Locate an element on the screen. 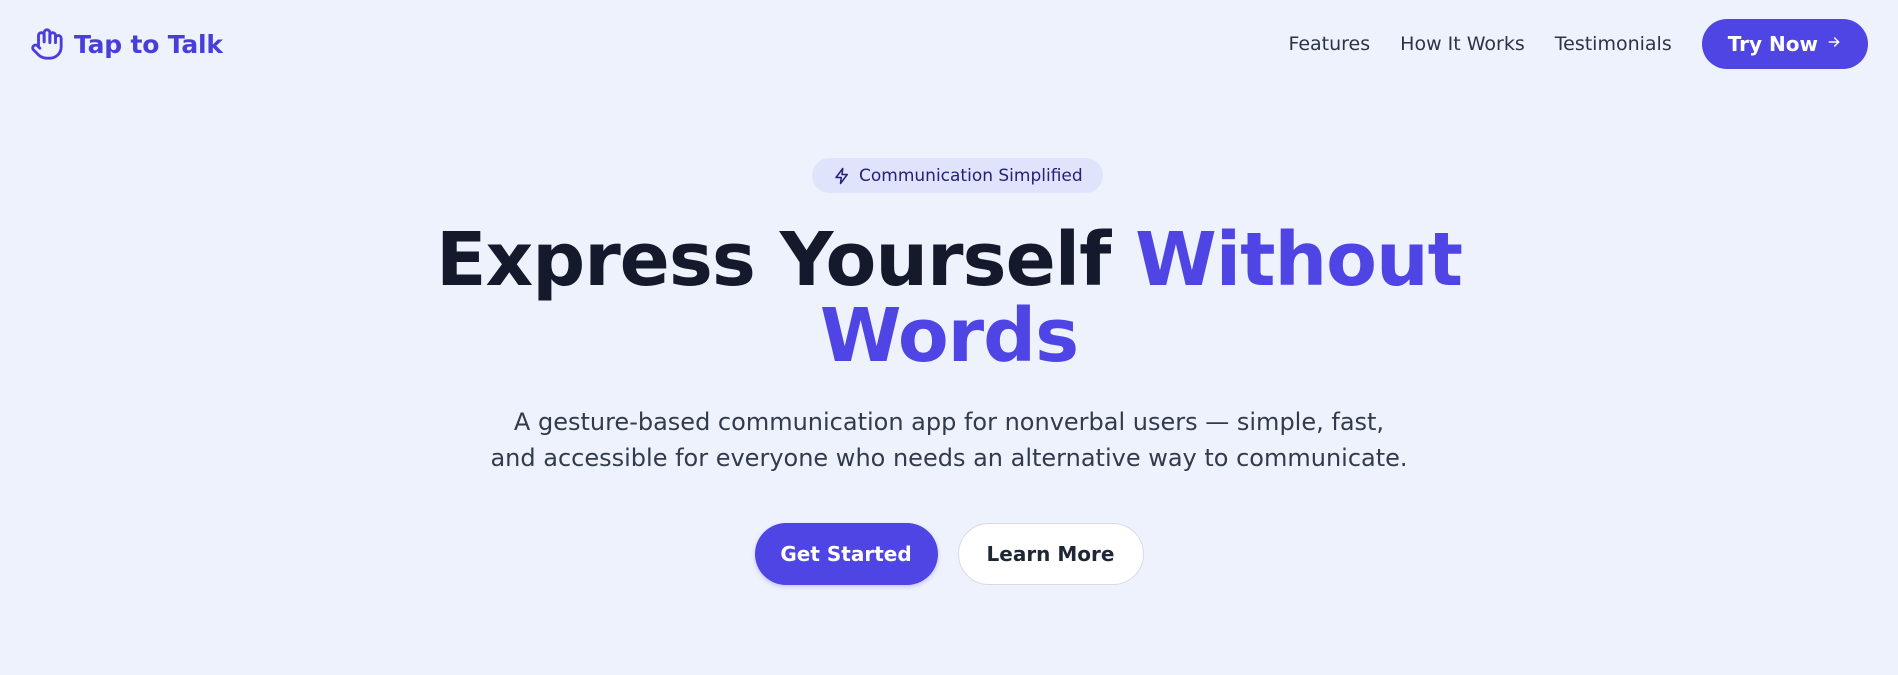 This screenshot has height=675, width=1898. nav-link-how-it-works: How It Works is located at coordinates (1462, 44).